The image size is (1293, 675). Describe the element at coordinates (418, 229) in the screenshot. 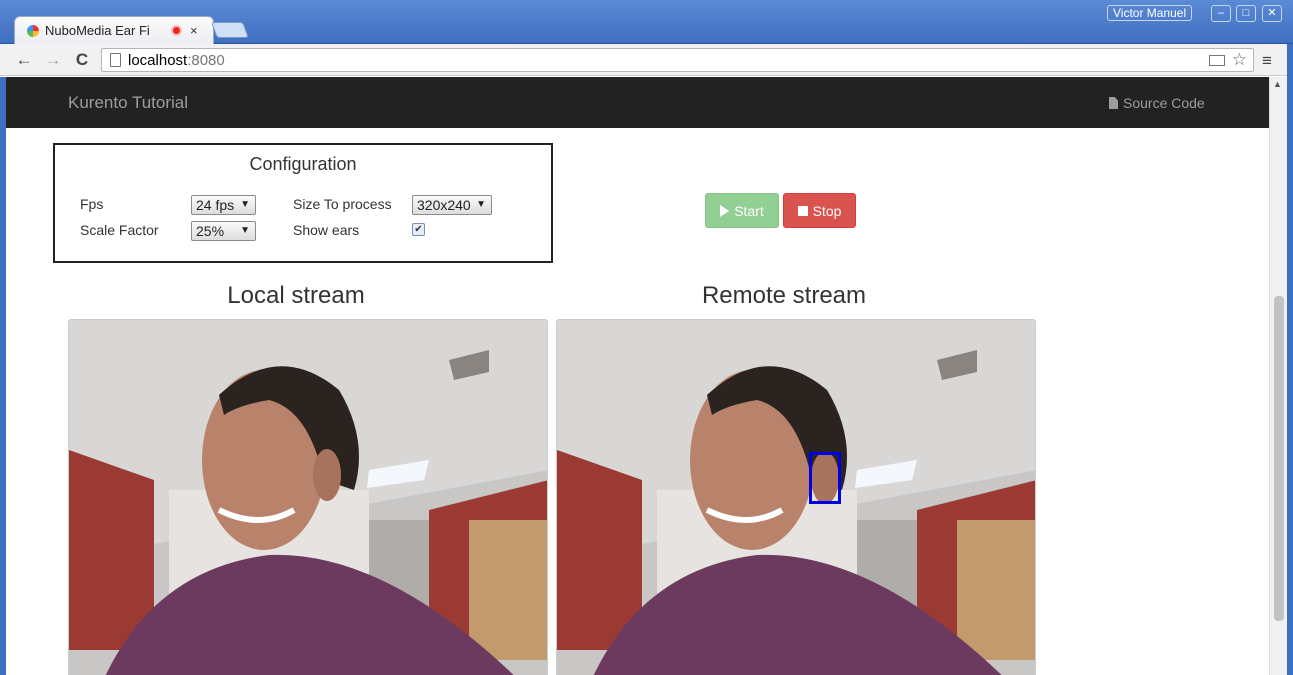

I see `show-ears-checkbox: ✔` at that location.